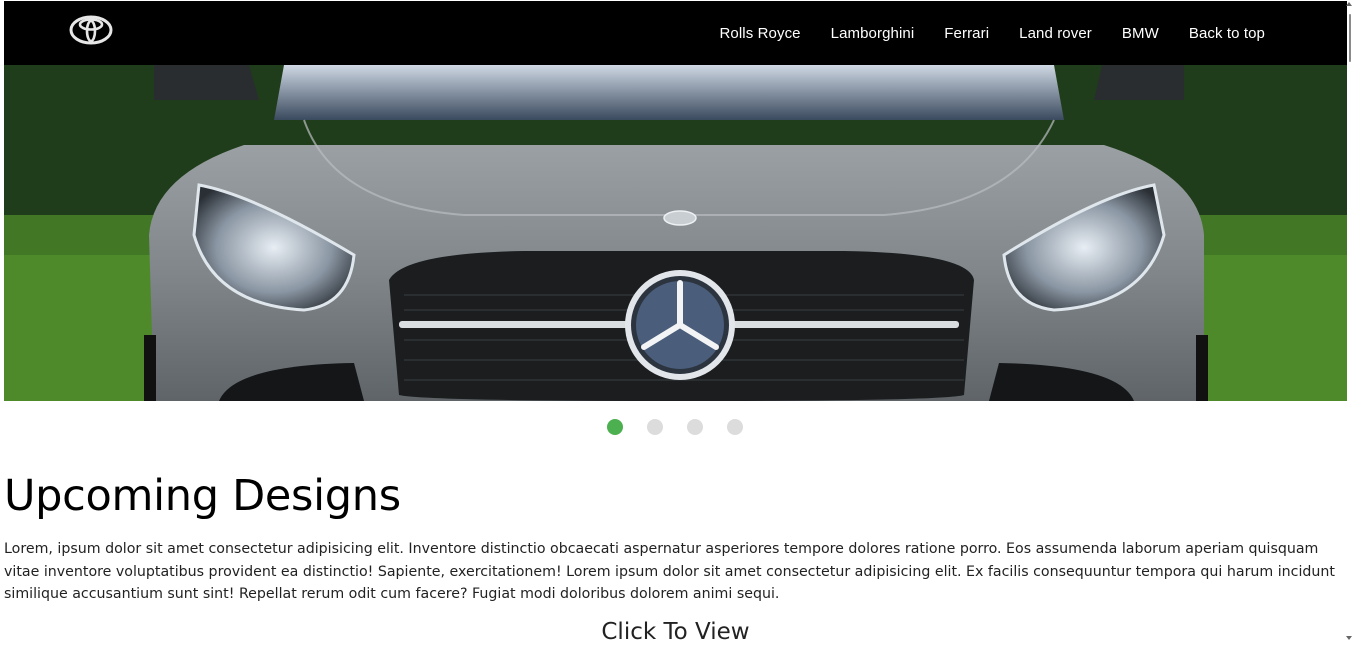  Describe the element at coordinates (675, 632) in the screenshot. I see `click-to-view-link: Click To View` at that location.